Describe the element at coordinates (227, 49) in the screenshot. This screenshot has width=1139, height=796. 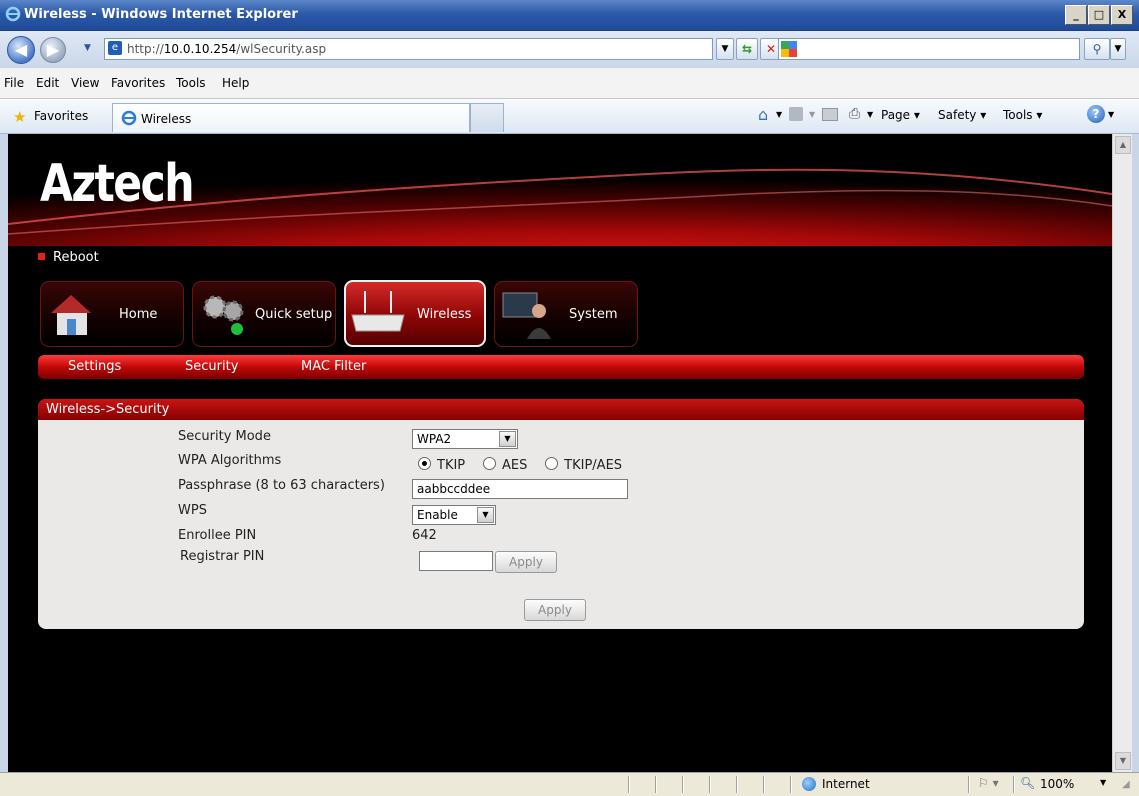
I see `address-url: http://10.0.10.254/wlSecurity.asp` at that location.